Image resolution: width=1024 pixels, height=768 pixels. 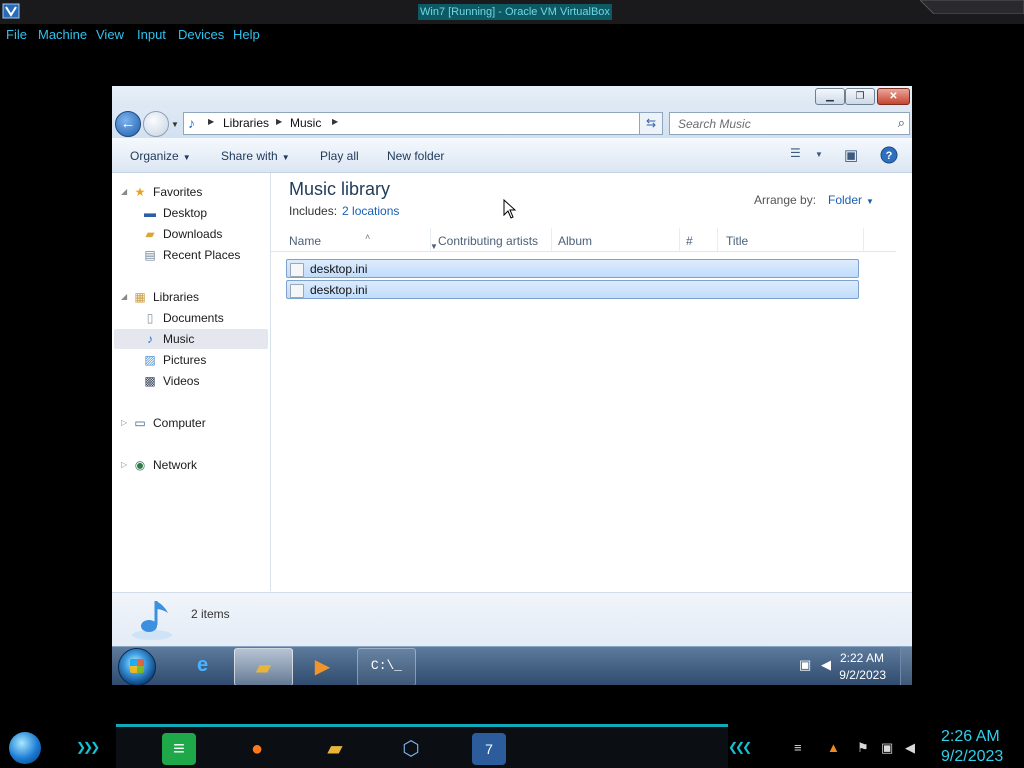 What do you see at coordinates (415, 156) in the screenshot?
I see `new-folder-button: New folder` at bounding box center [415, 156].